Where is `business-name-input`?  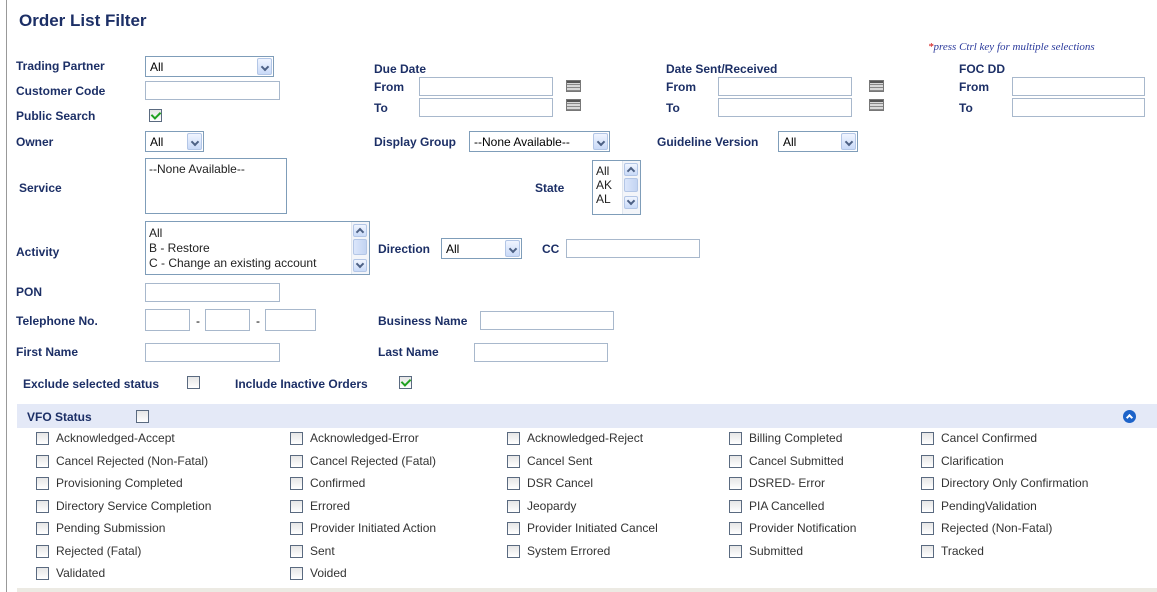 business-name-input is located at coordinates (547, 320).